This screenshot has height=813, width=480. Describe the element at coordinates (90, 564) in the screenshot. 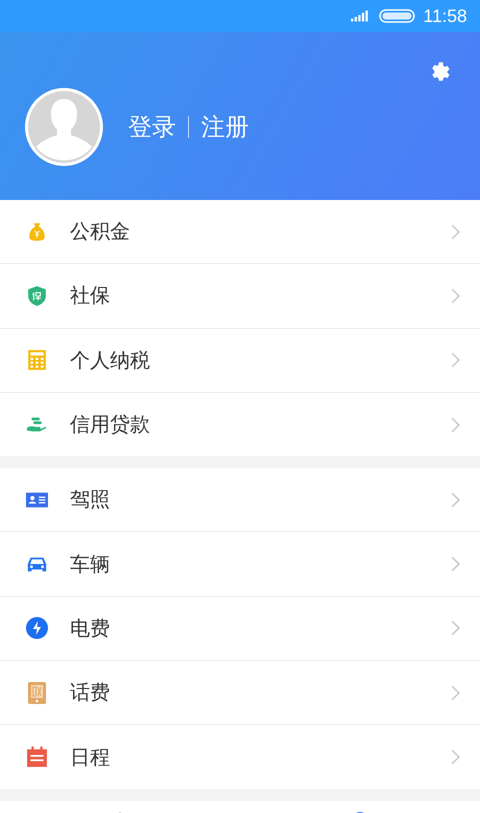

I see `menu-label: 车辆` at that location.